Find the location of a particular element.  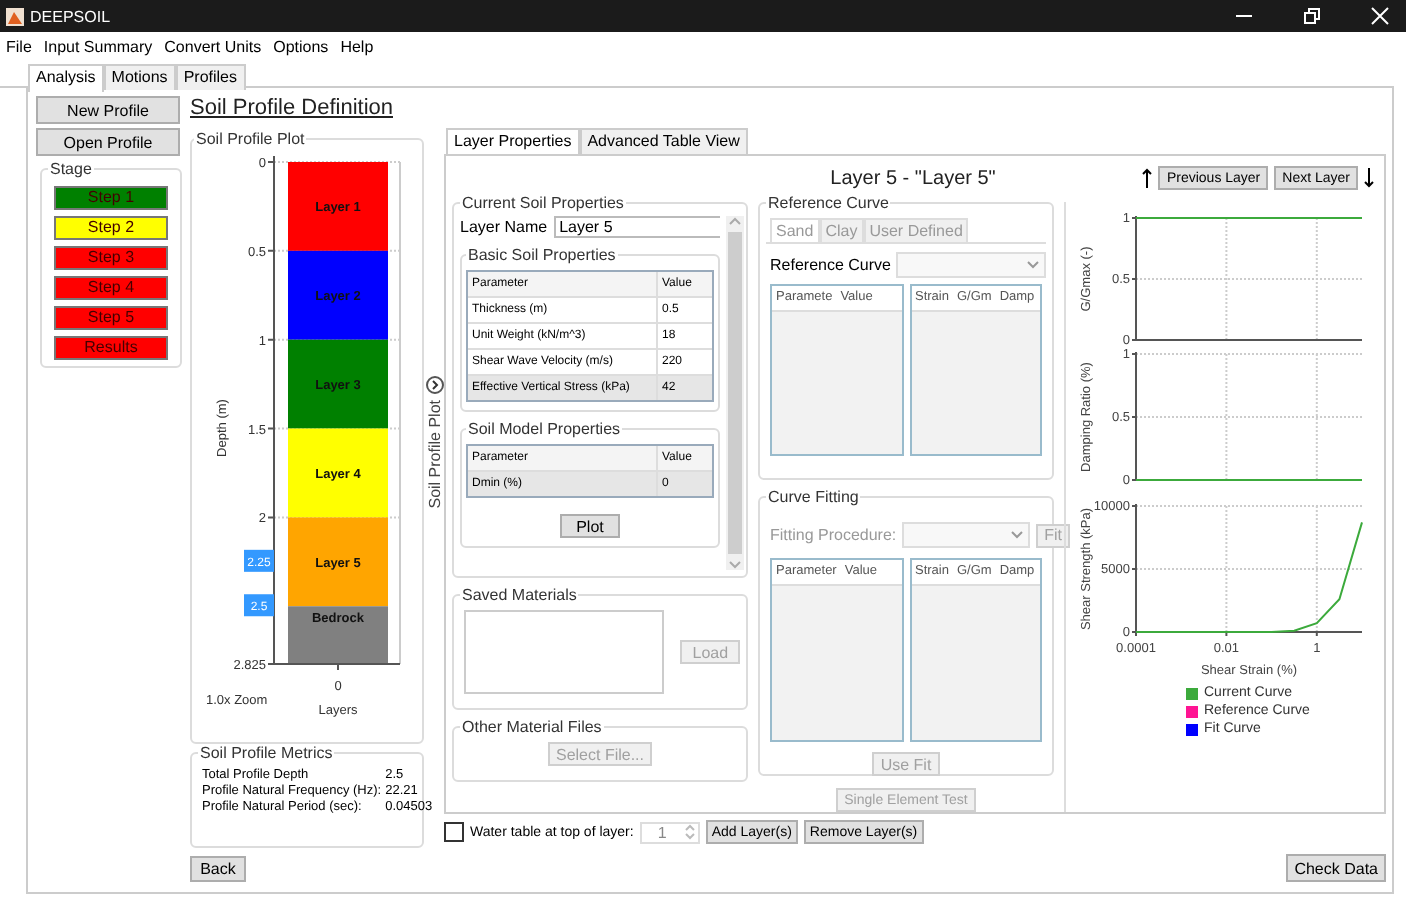

up-arrow-icon is located at coordinates (1147, 178).